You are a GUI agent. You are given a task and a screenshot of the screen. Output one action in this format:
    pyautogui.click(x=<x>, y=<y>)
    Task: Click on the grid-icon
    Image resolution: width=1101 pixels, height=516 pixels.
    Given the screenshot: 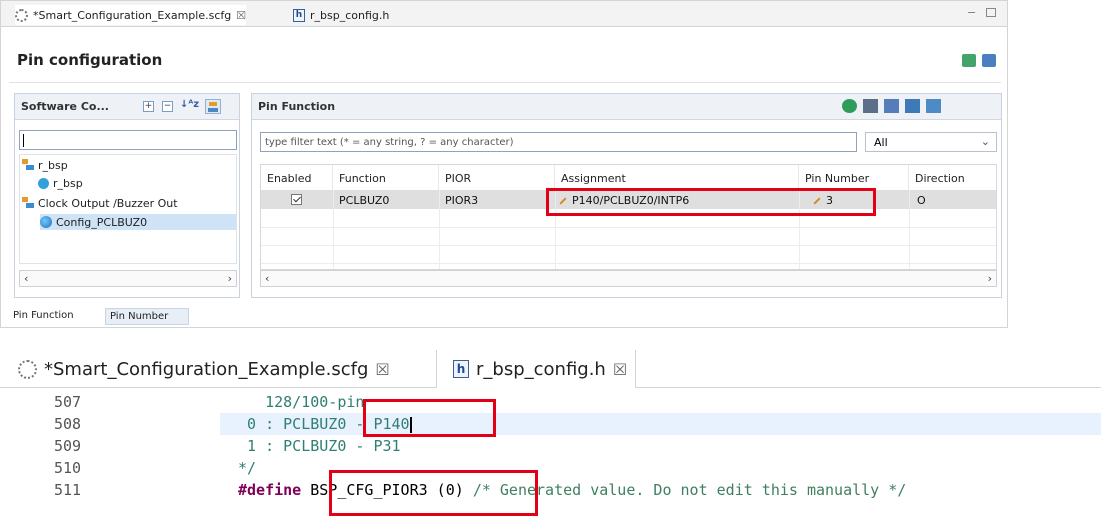 What is the action you would take?
    pyautogui.click(x=870, y=106)
    